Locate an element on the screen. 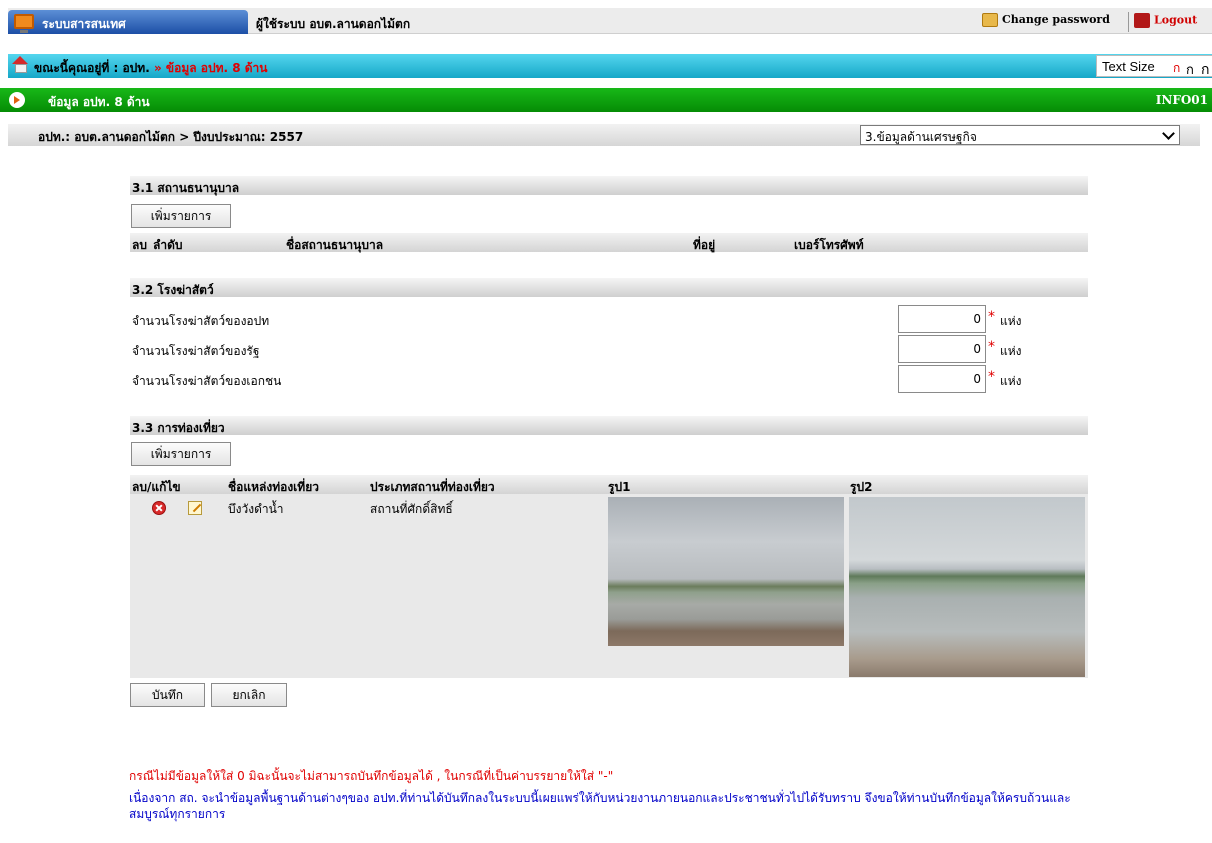 This screenshot has width=1212, height=843. tourism-heading: 3.3 การท่องเที่ยว is located at coordinates (609, 425).